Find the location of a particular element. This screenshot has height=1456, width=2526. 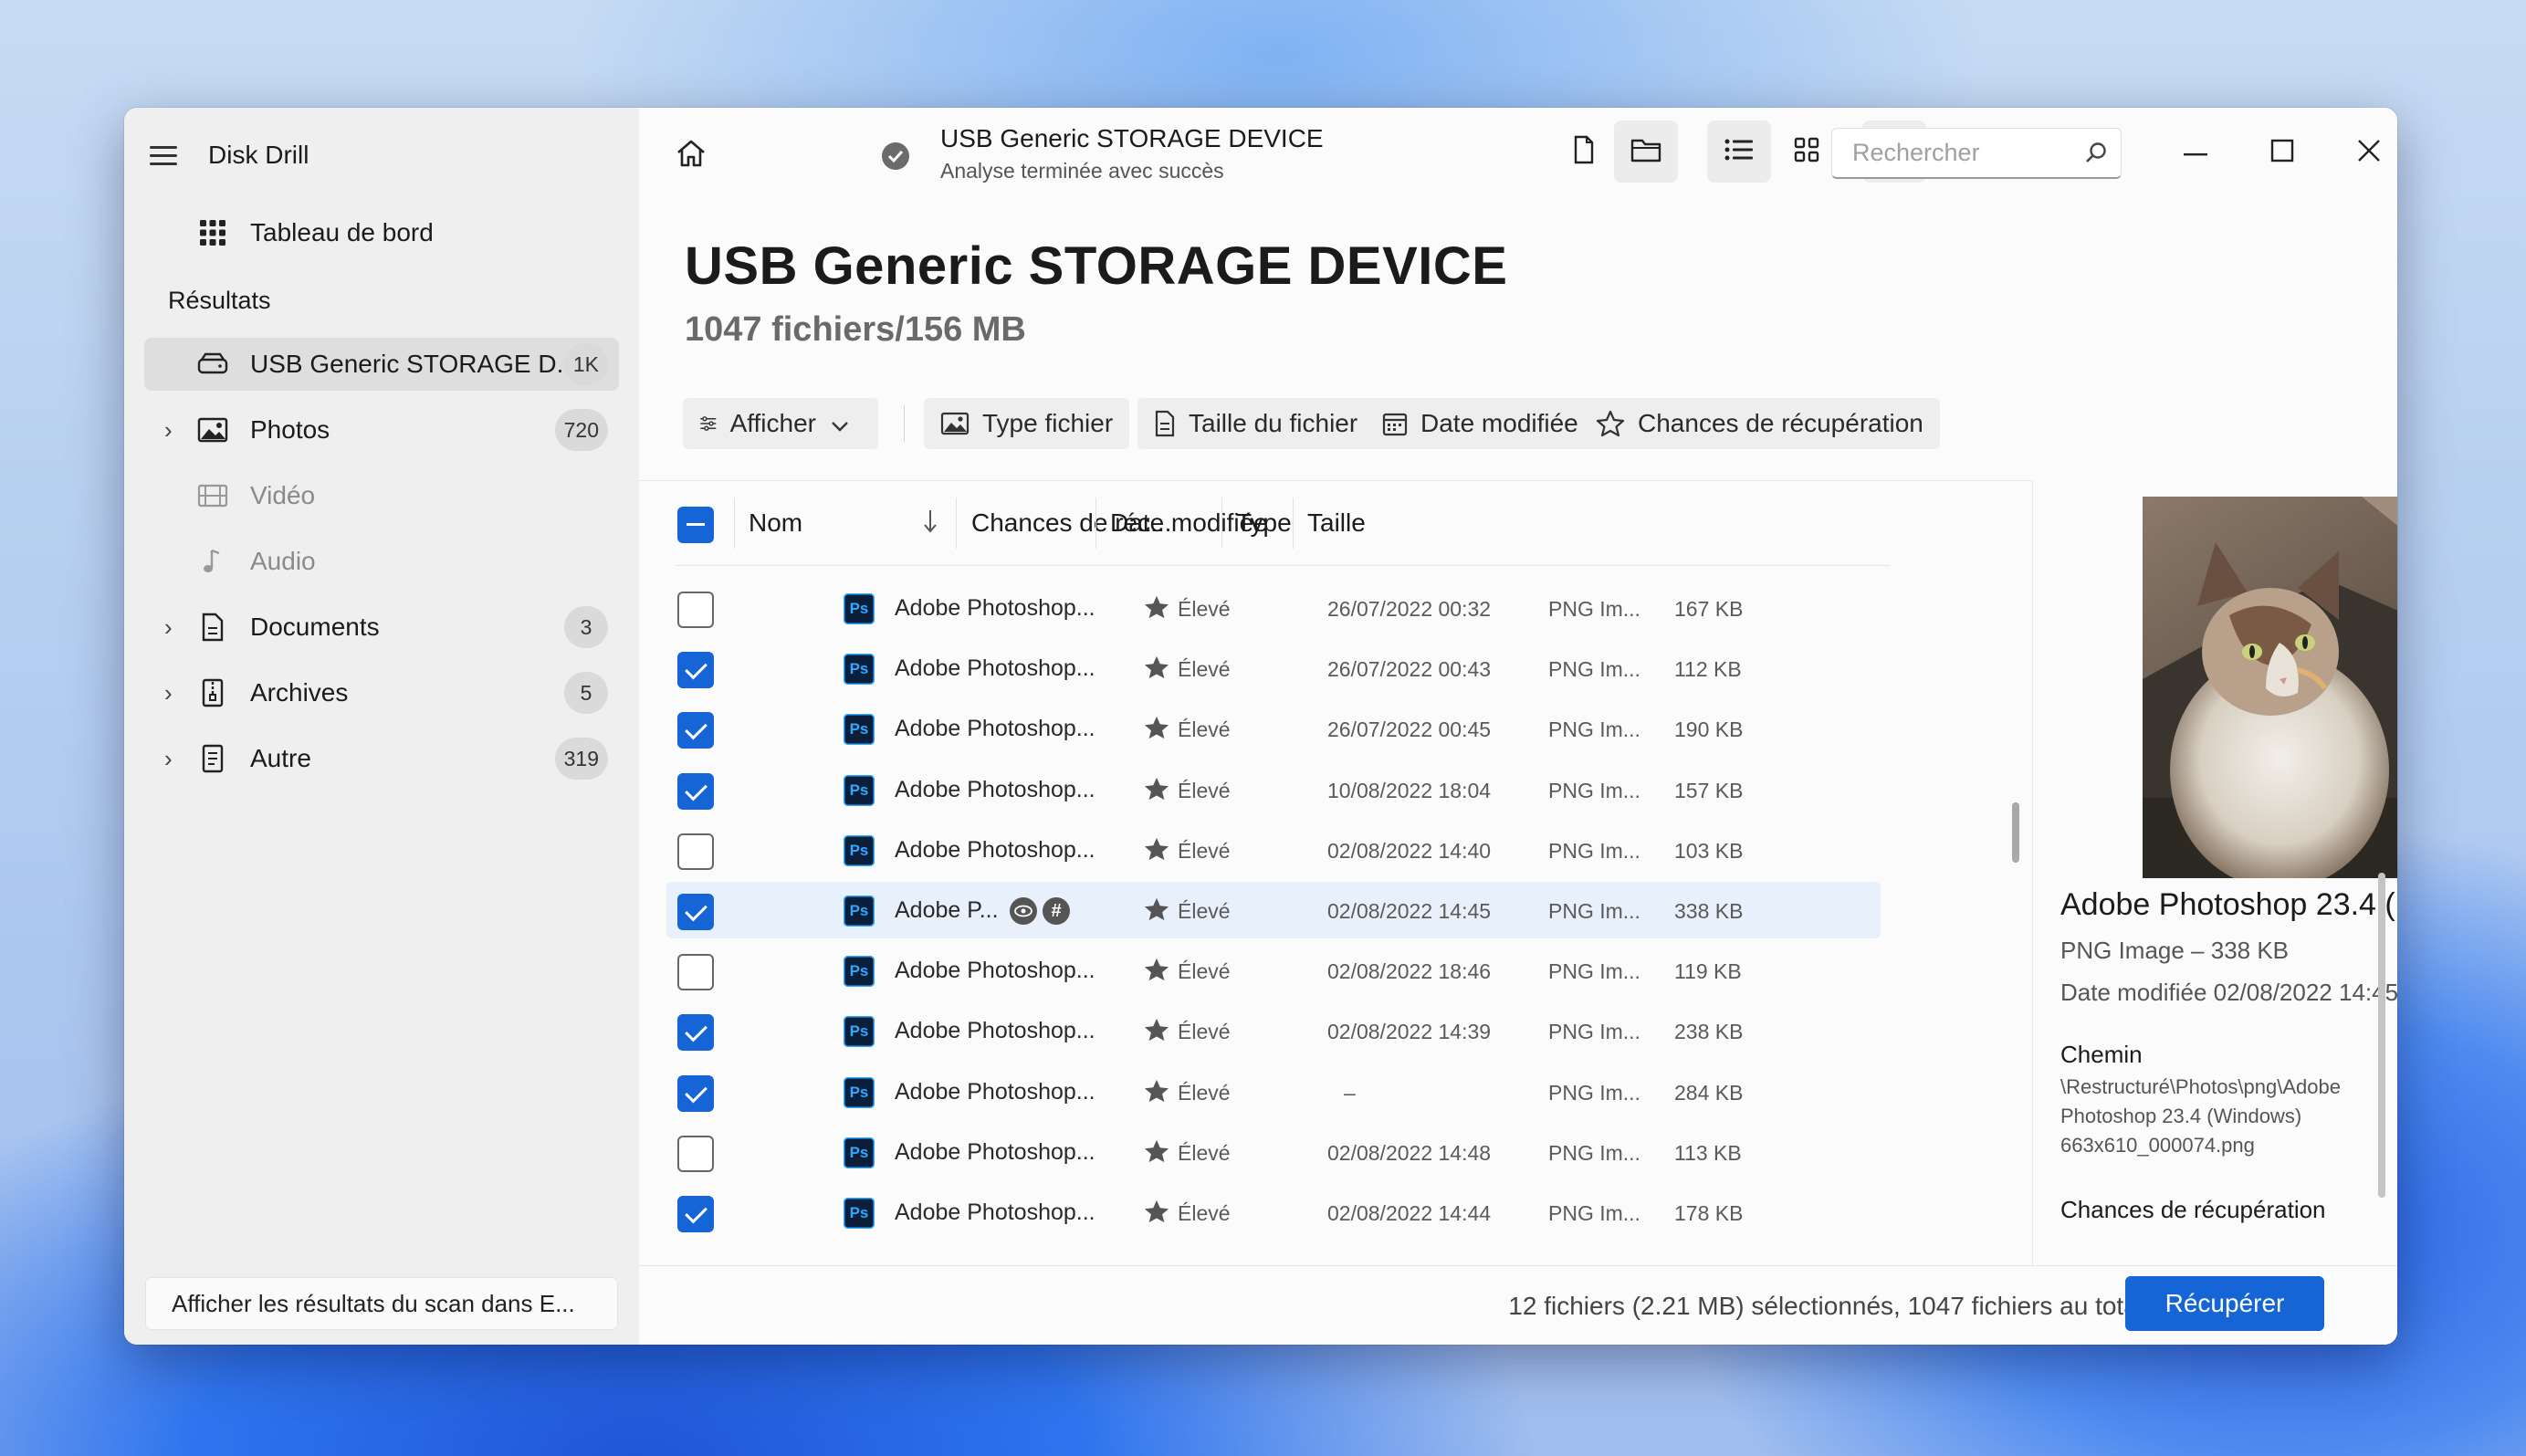

column-header-type: Type is located at coordinates (1264, 523).